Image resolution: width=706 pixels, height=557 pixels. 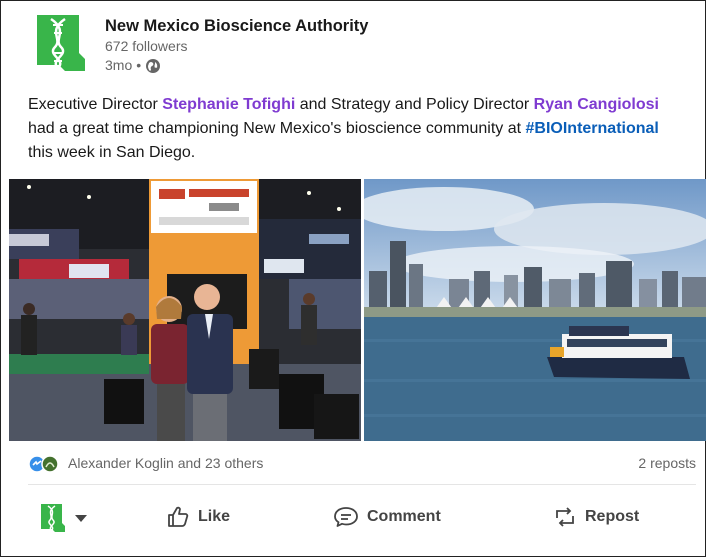 What do you see at coordinates (565, 517) in the screenshot?
I see `repost-icon` at bounding box center [565, 517].